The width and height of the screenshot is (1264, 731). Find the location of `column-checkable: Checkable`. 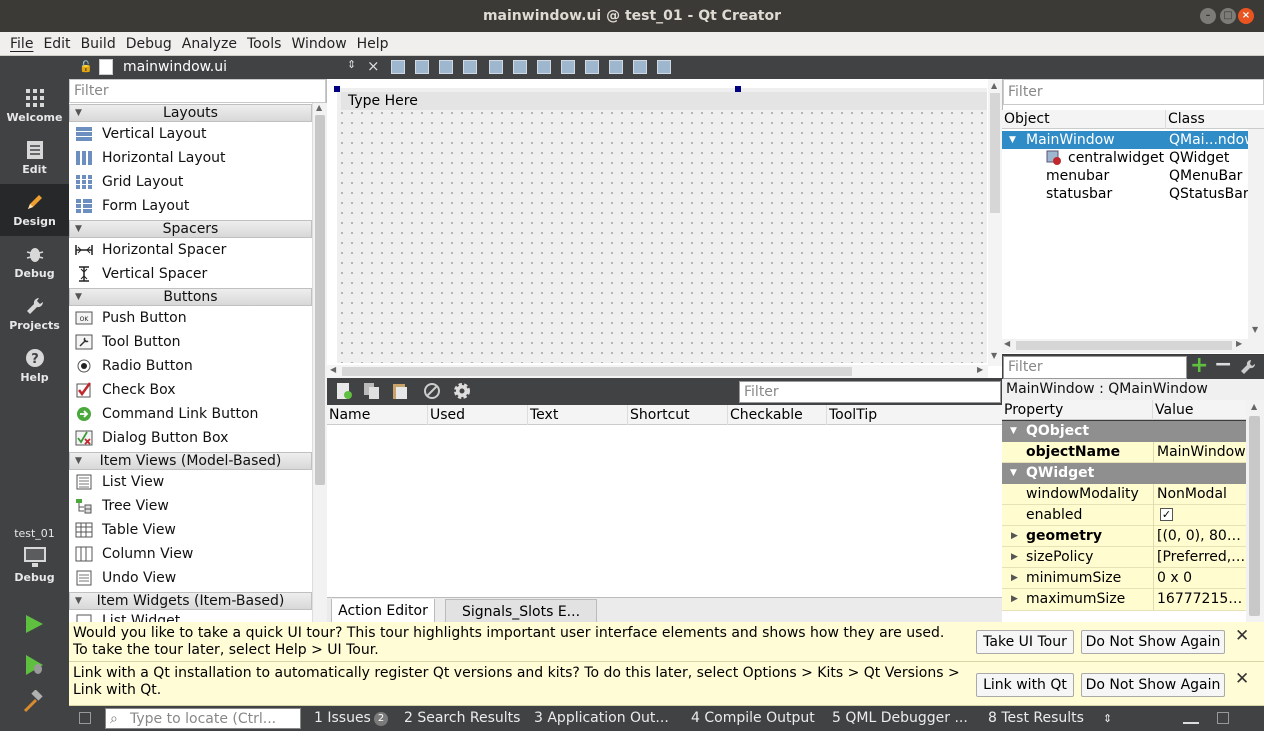

column-checkable: Checkable is located at coordinates (765, 415).